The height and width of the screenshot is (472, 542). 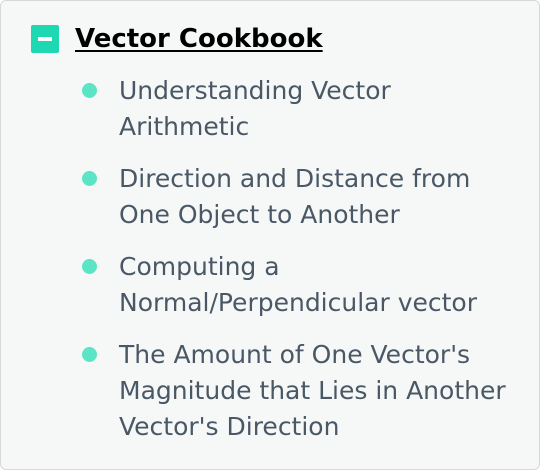 I want to click on collapse-toggle-button, so click(x=45, y=39).